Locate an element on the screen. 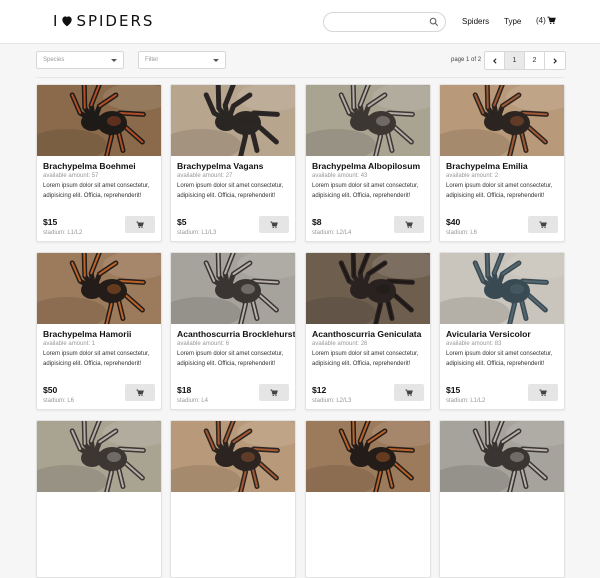  product-price: $18 is located at coordinates (184, 390).